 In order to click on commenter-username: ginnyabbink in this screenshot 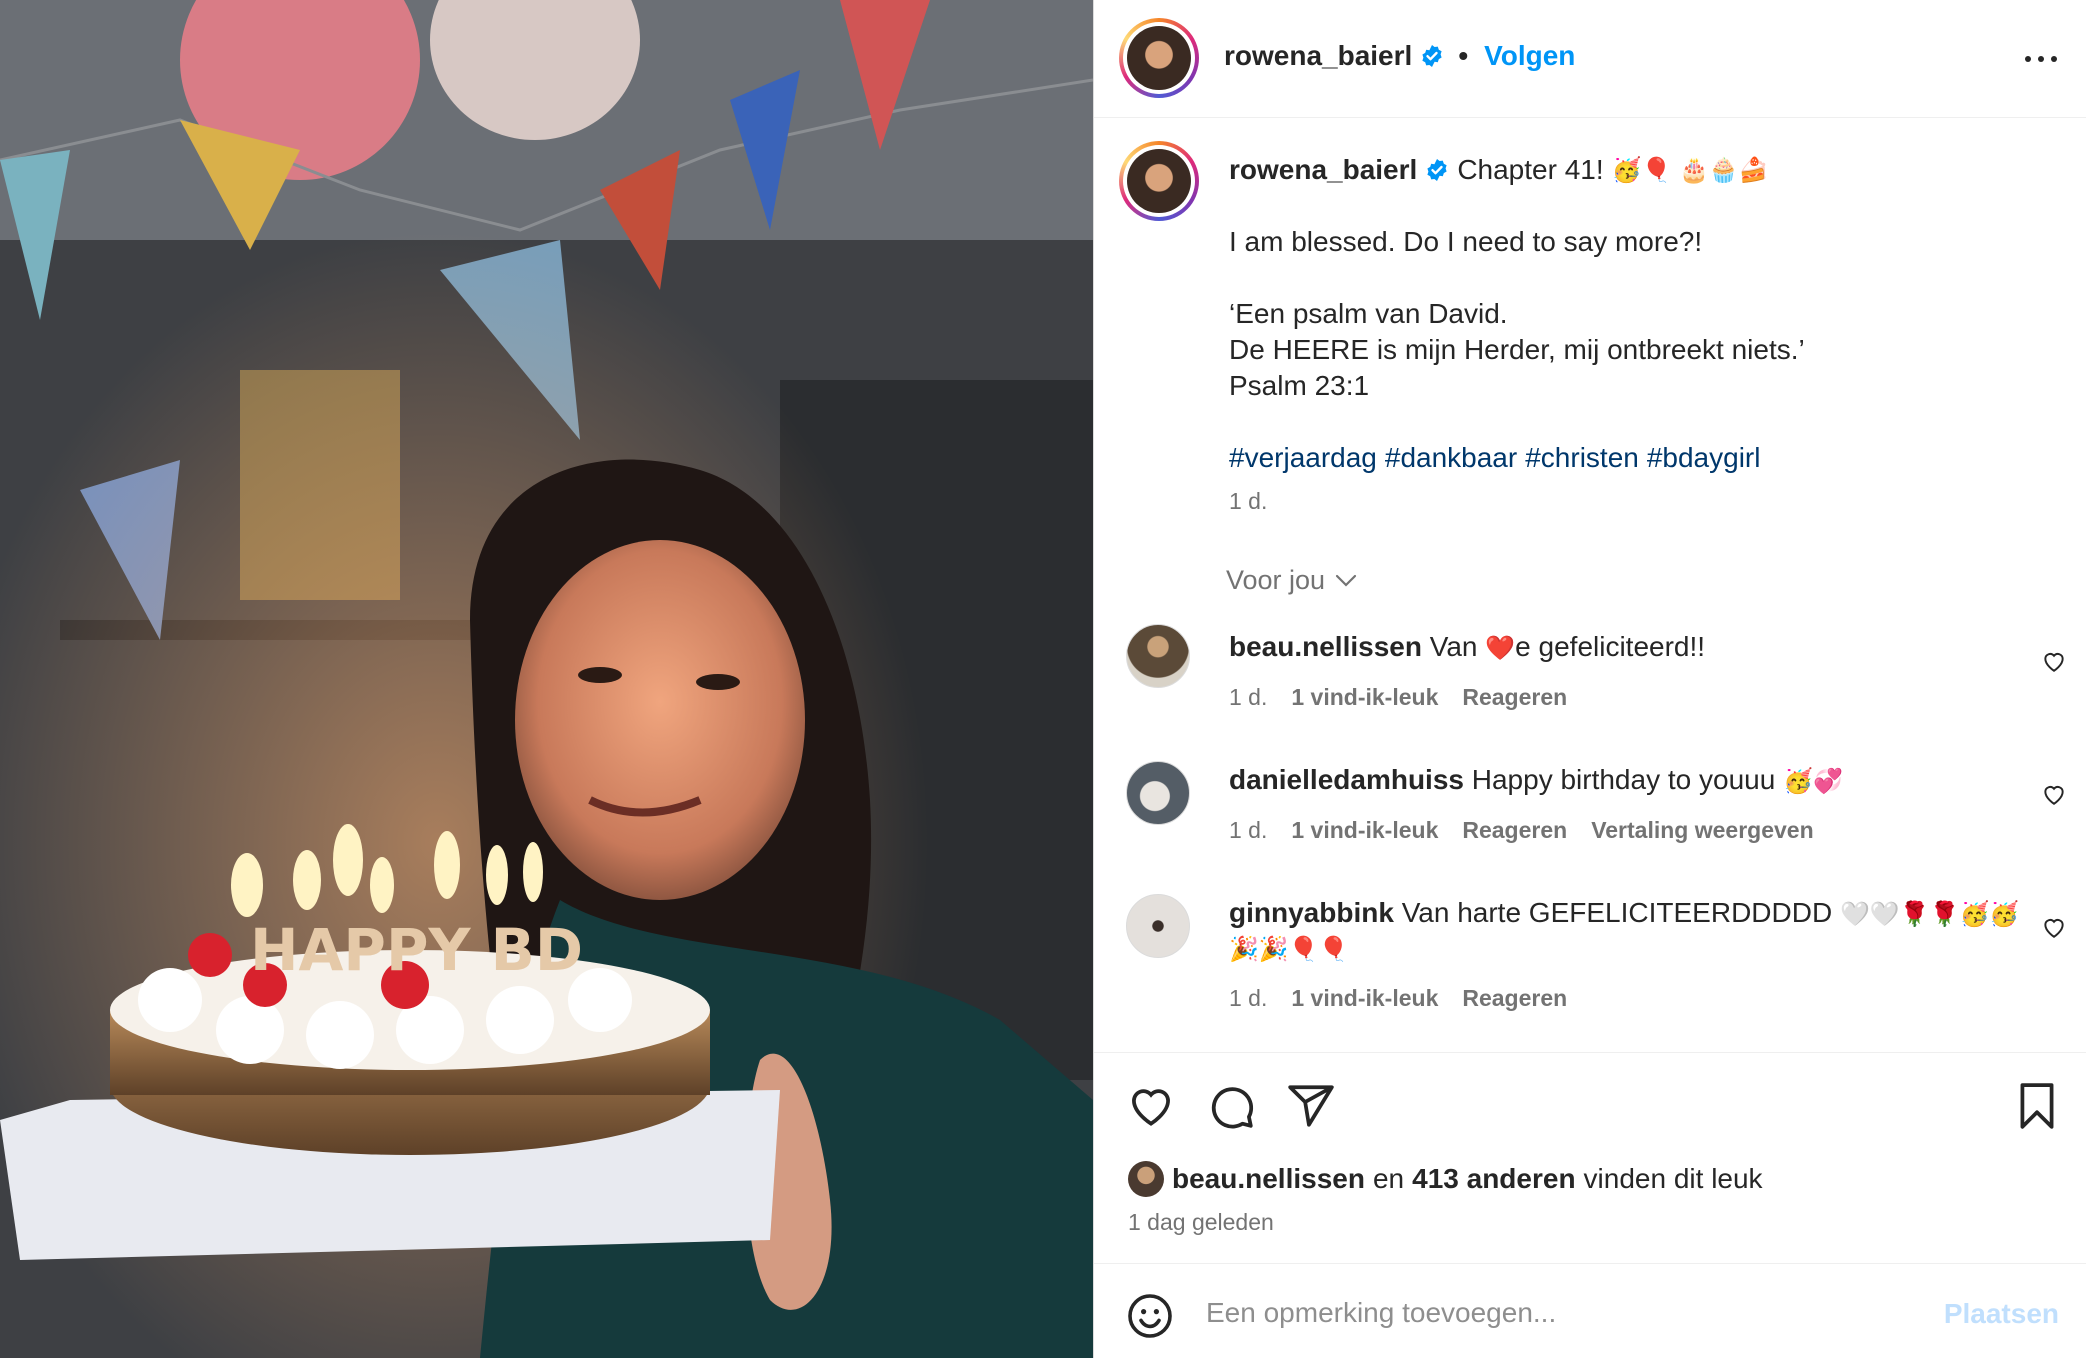, I will do `click(1311, 912)`.